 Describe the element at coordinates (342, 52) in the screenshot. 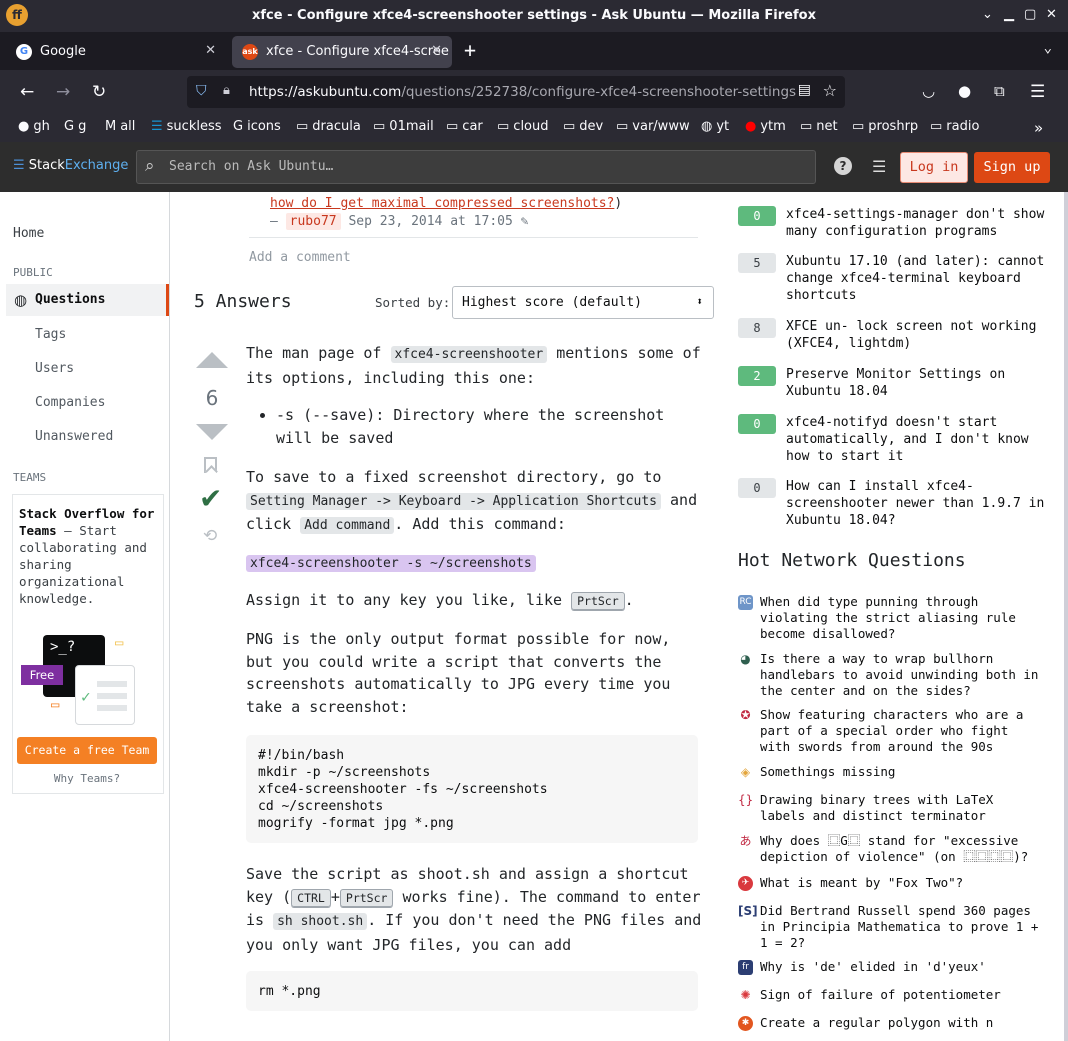

I see `tab-askubuntu: ask xfce - Configure xfce4-scree ✕` at that location.